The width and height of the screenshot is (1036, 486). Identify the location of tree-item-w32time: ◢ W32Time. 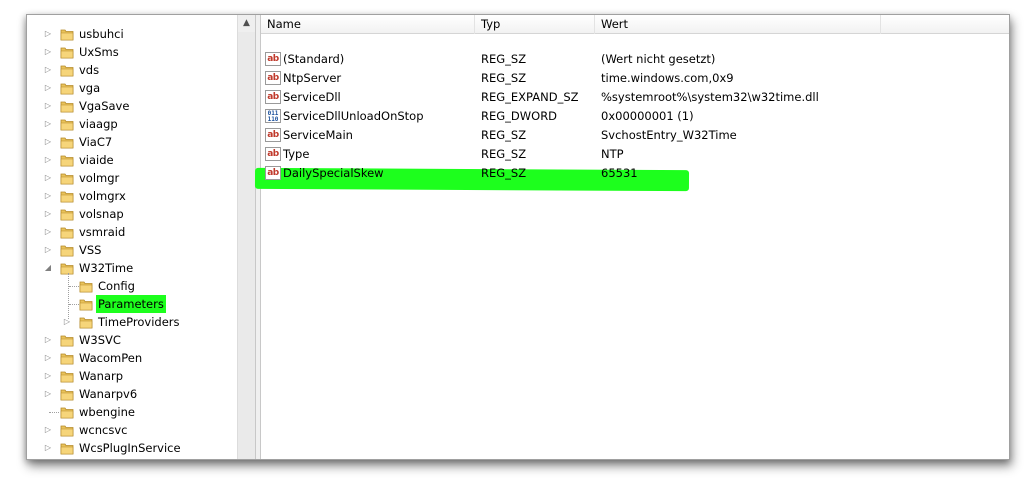
(132, 268).